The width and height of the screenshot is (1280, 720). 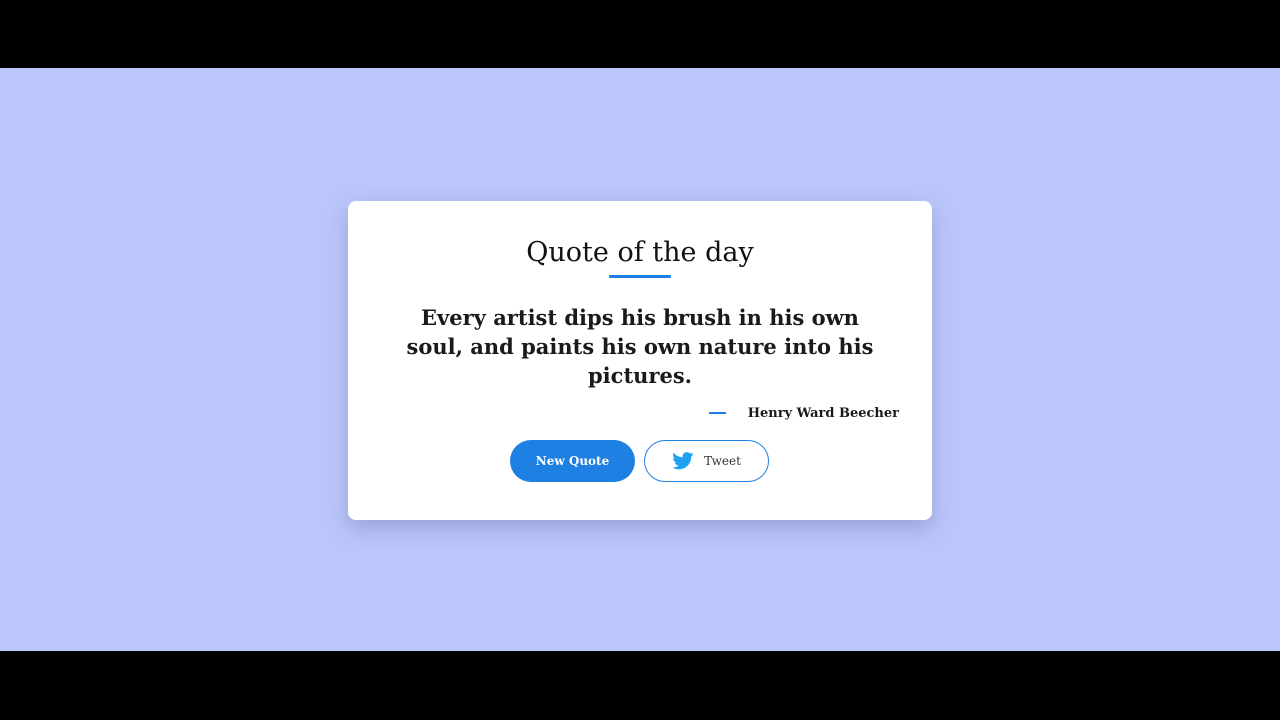 I want to click on author-row: Henry Ward Beecher, so click(x=803, y=413).